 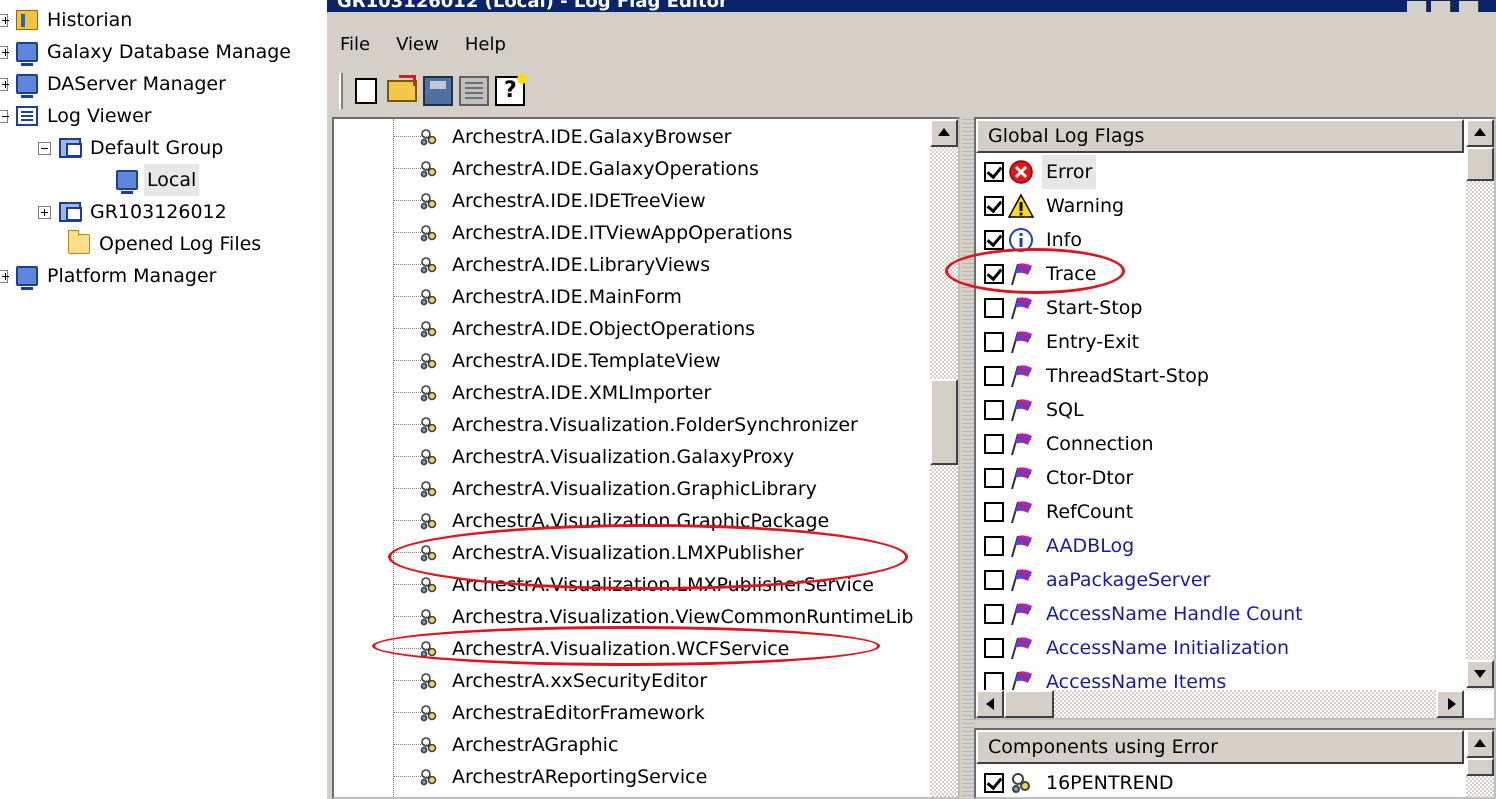 What do you see at coordinates (1220, 410) in the screenshot?
I see `flag-row-sql: SQL` at bounding box center [1220, 410].